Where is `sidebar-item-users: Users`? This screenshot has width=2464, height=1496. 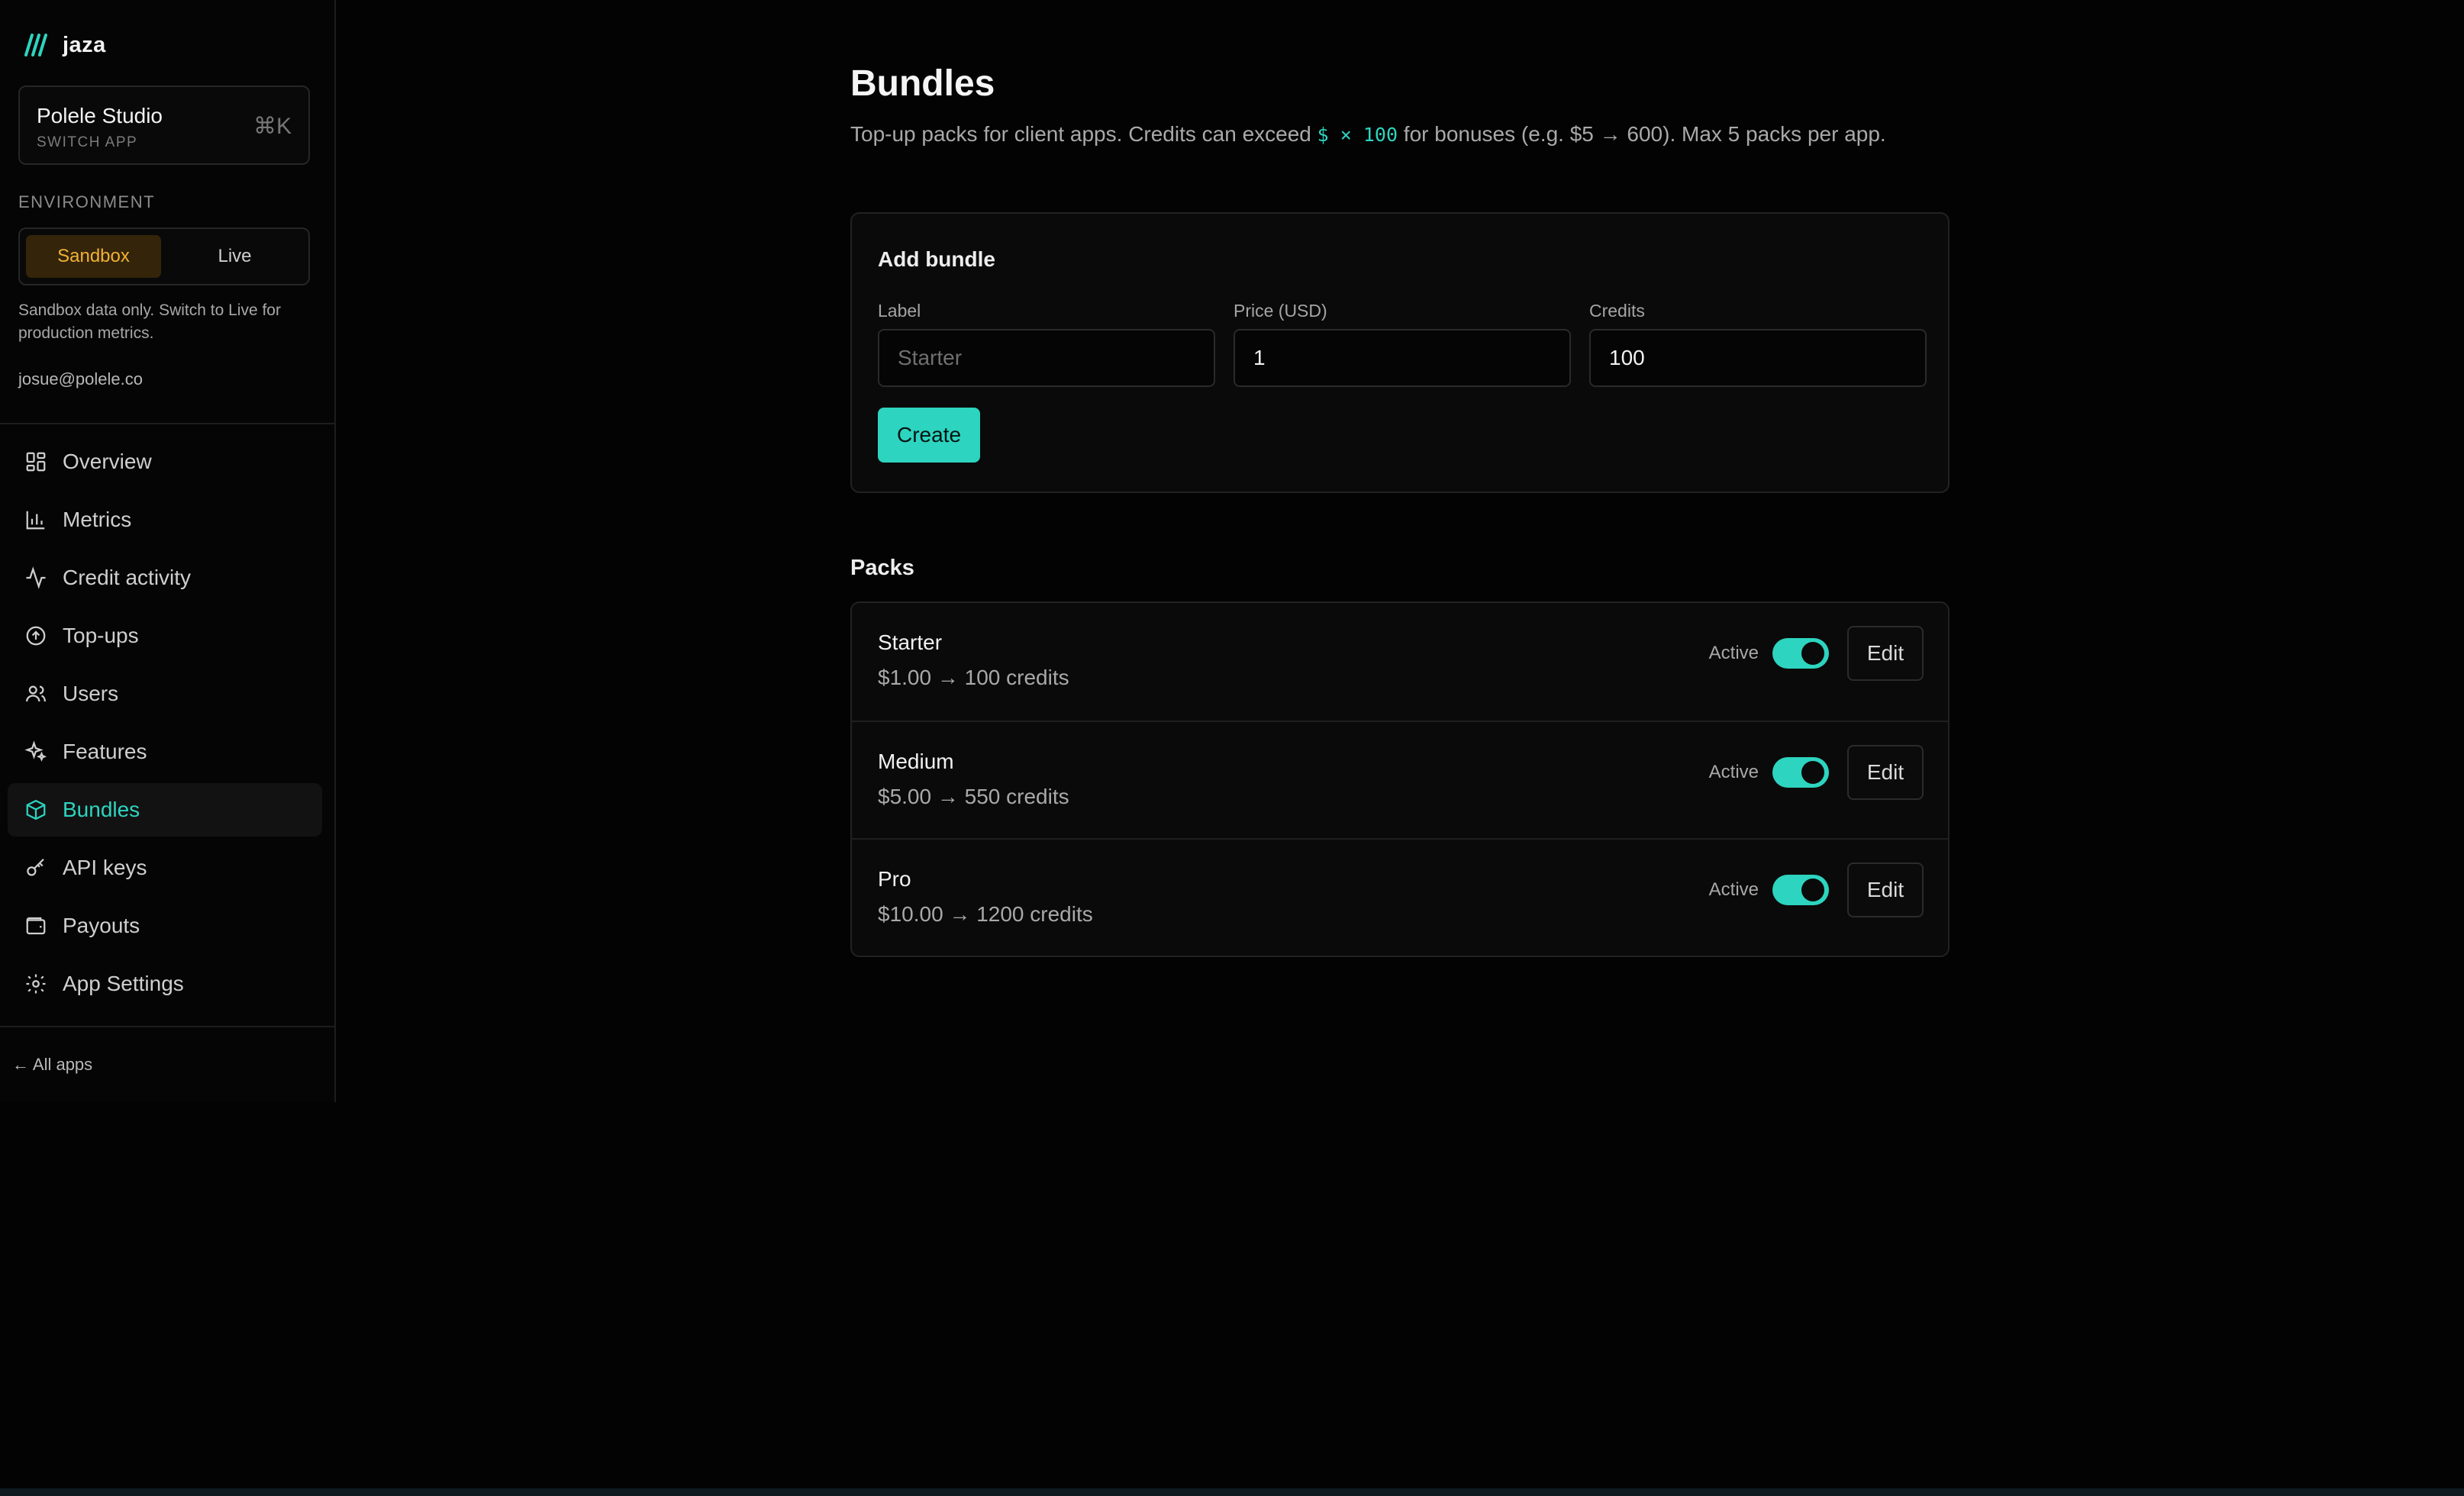 sidebar-item-users: Users is located at coordinates (165, 694).